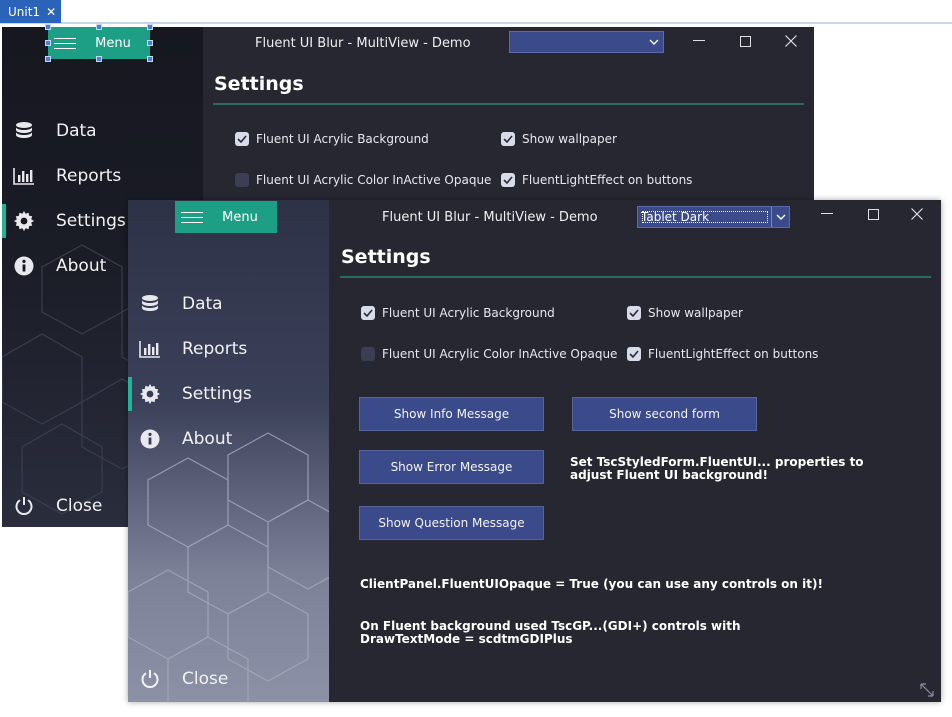 Image resolution: width=952 pixels, height=717 pixels. What do you see at coordinates (490, 217) in the screenshot?
I see `front-window-title: Fluent UI Blur - MultiView - Demo` at bounding box center [490, 217].